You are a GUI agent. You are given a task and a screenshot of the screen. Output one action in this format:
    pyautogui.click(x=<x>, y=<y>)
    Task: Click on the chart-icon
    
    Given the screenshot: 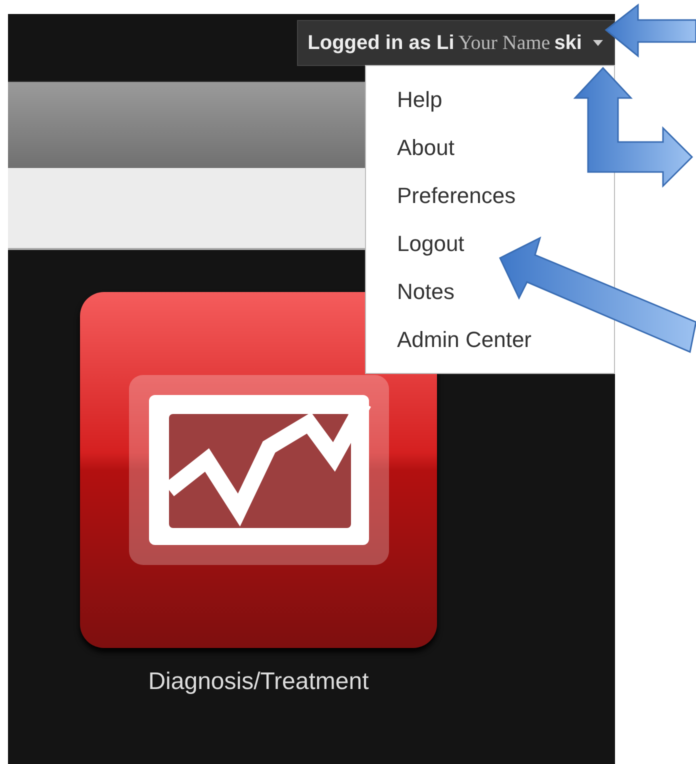 What is the action you would take?
    pyautogui.click(x=258, y=470)
    